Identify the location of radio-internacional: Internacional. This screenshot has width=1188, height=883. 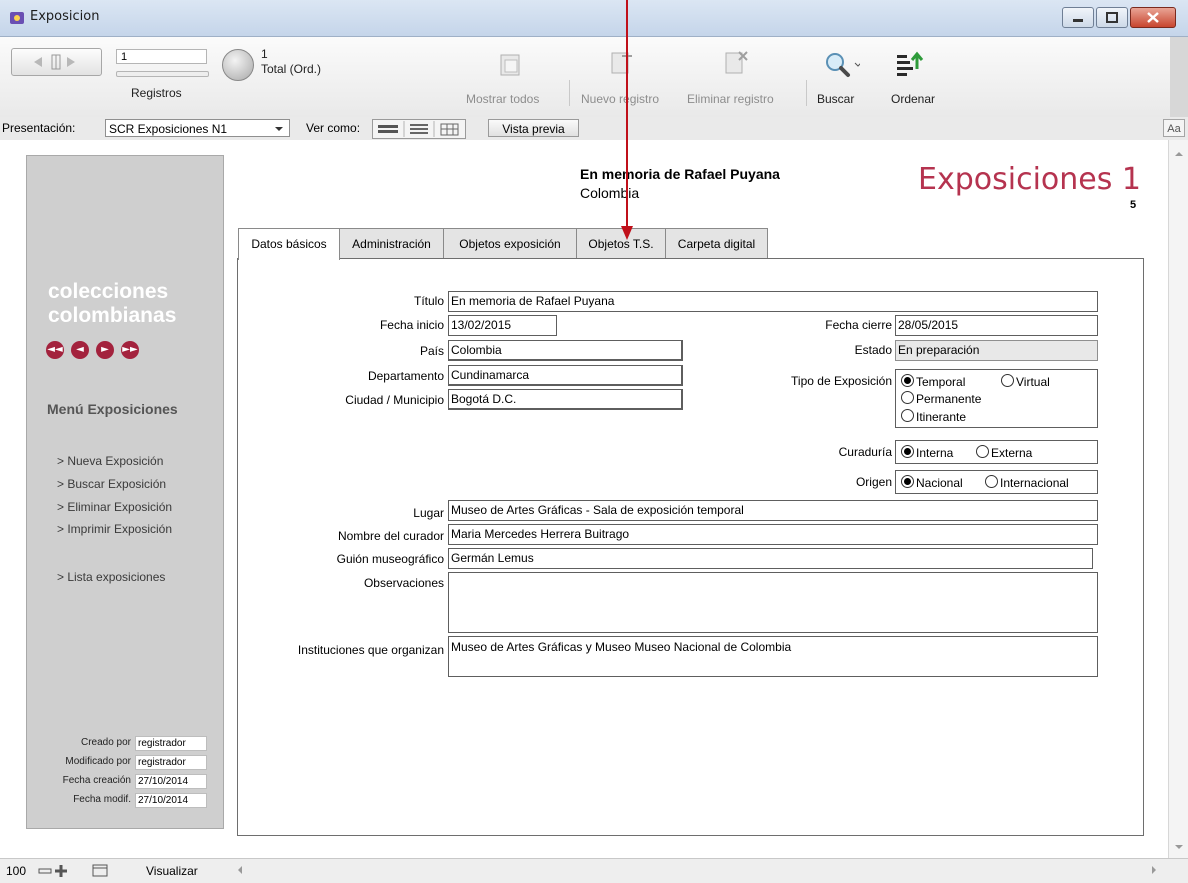
(1027, 482).